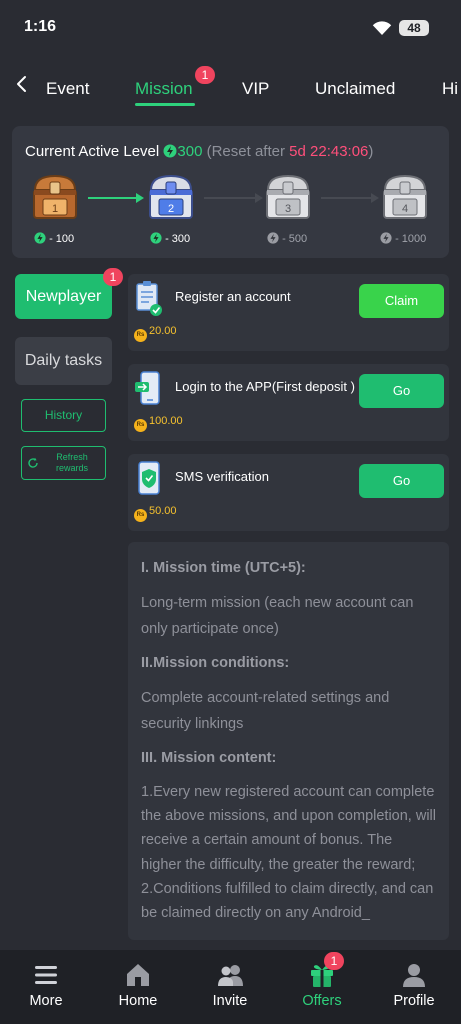 Image resolution: width=461 pixels, height=1024 pixels. I want to click on task-title: Login to the APP(First deposit ), so click(265, 386).